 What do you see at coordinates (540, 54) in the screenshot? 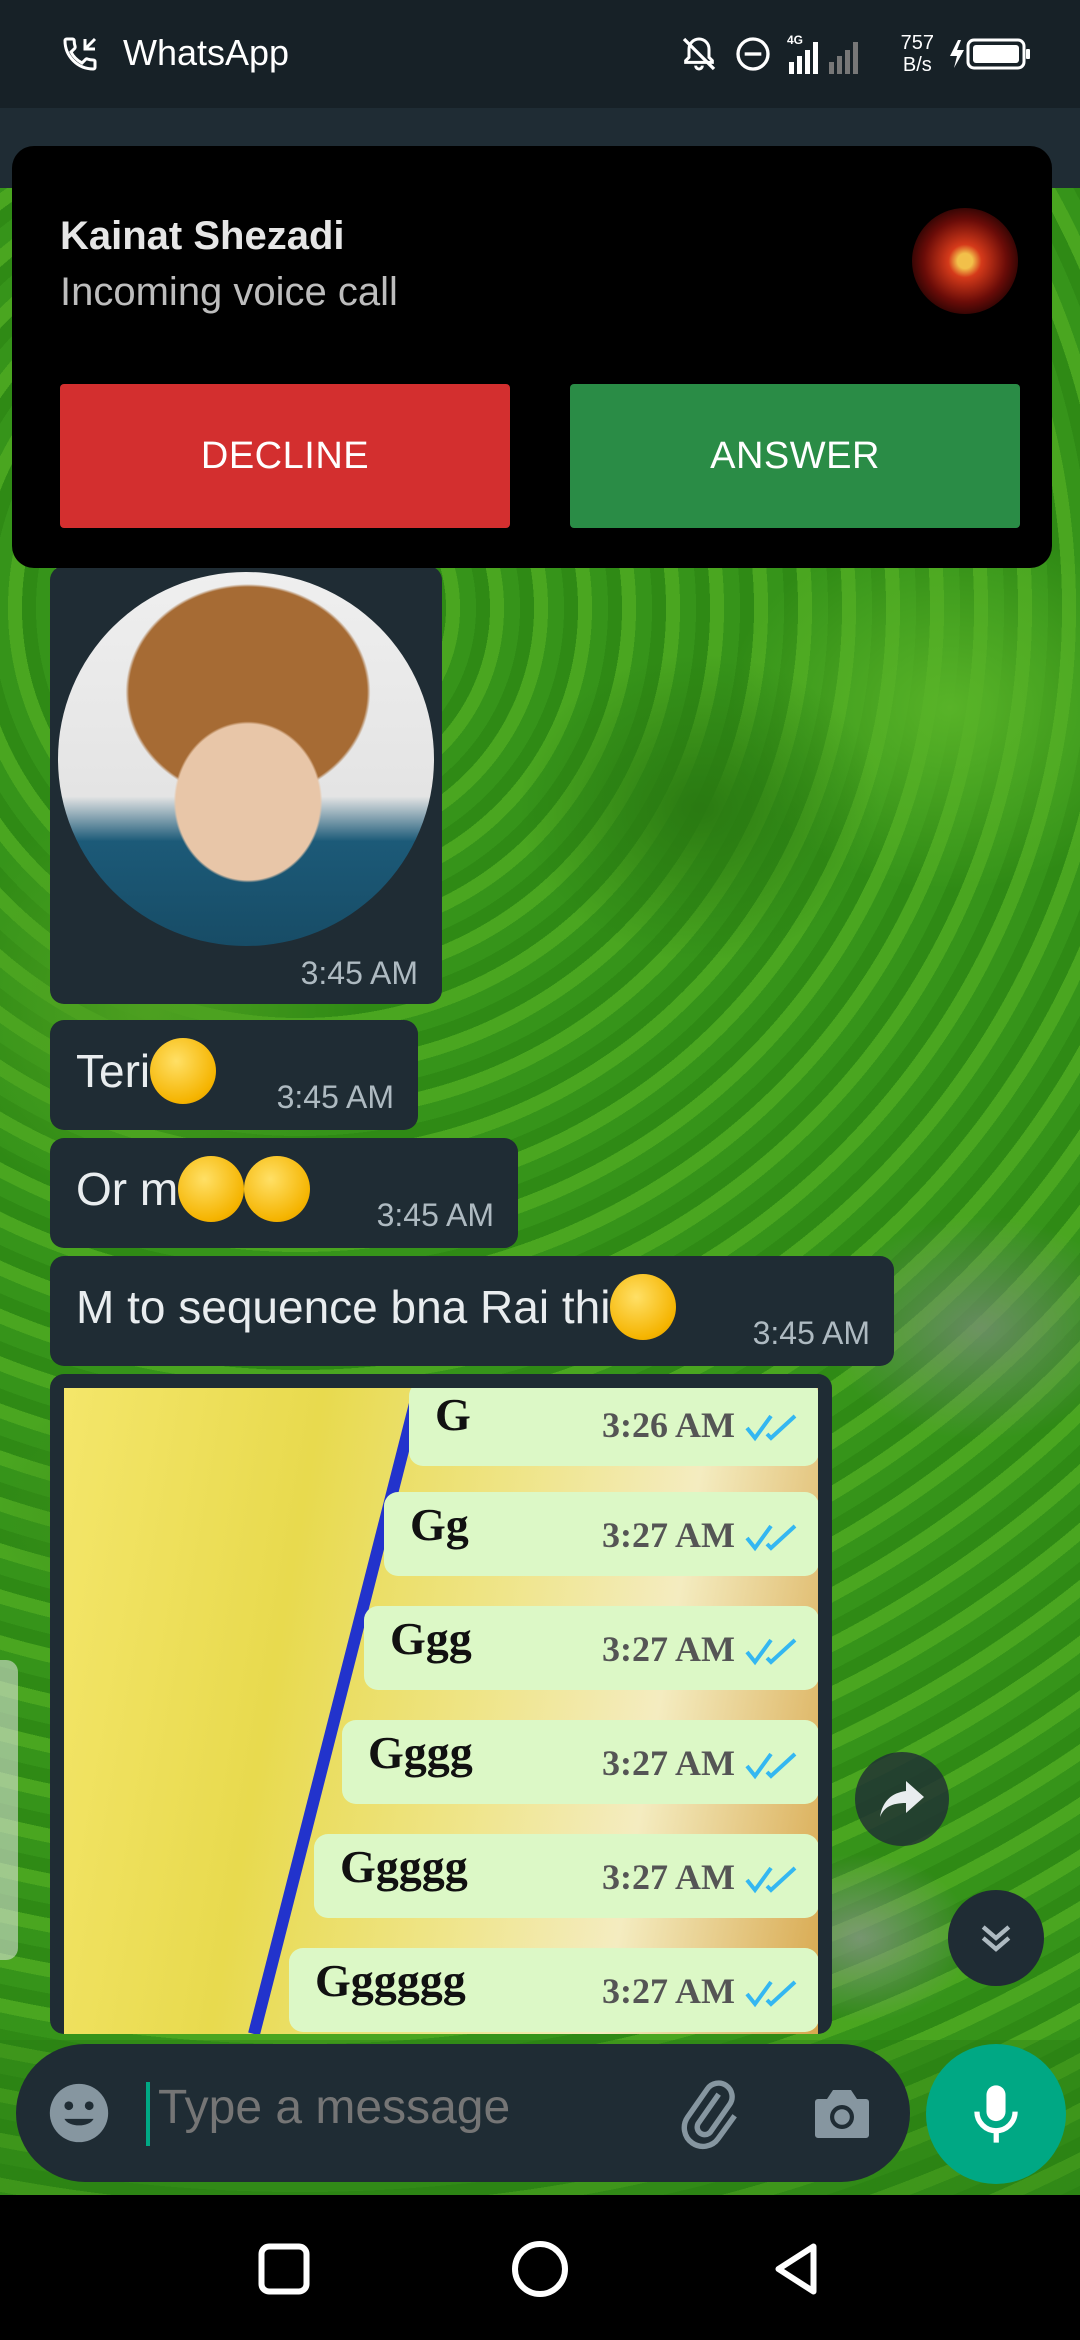
I see `status-bar: WhatsApp 4G 757 B/s` at bounding box center [540, 54].